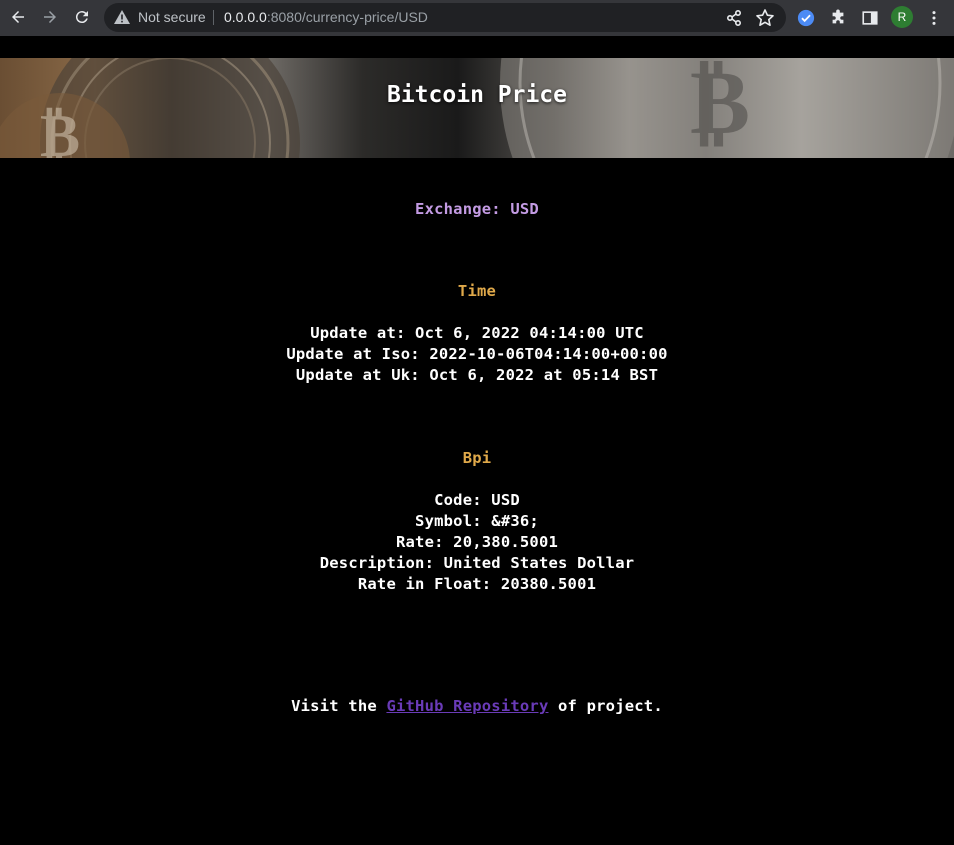  Describe the element at coordinates (122, 17) in the screenshot. I see `warning-icon` at that location.